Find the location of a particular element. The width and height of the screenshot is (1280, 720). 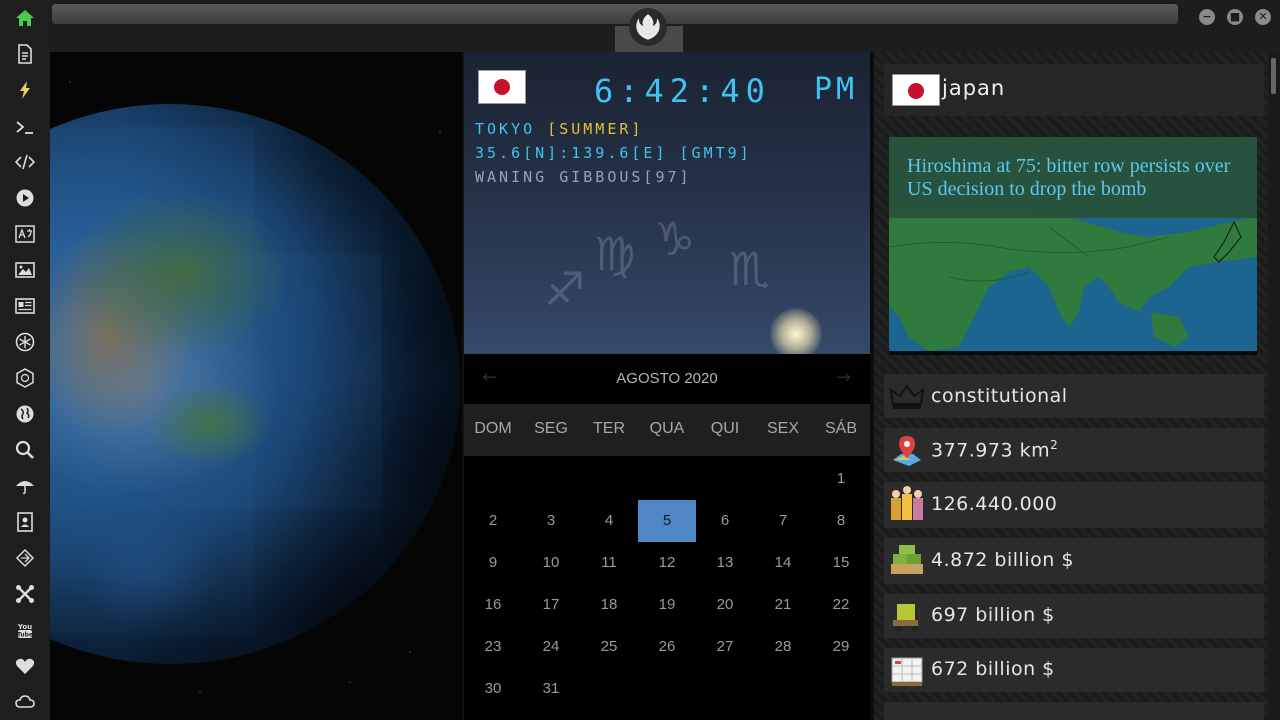

terminal-icon is located at coordinates (25, 127).